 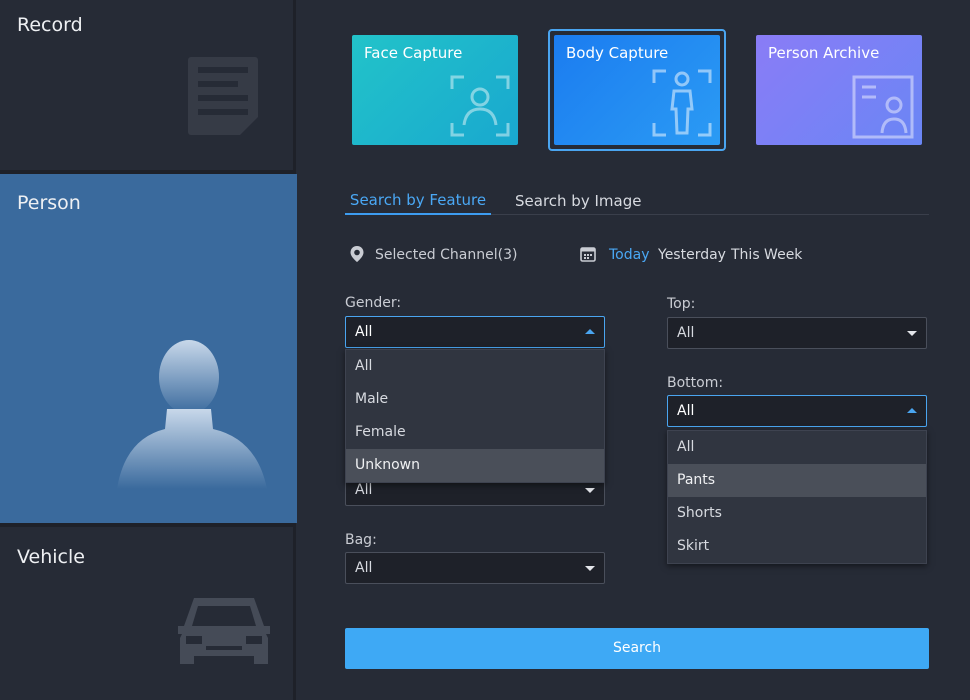 What do you see at coordinates (418, 200) in the screenshot?
I see `tab-search-by-feature: Search by Feature` at bounding box center [418, 200].